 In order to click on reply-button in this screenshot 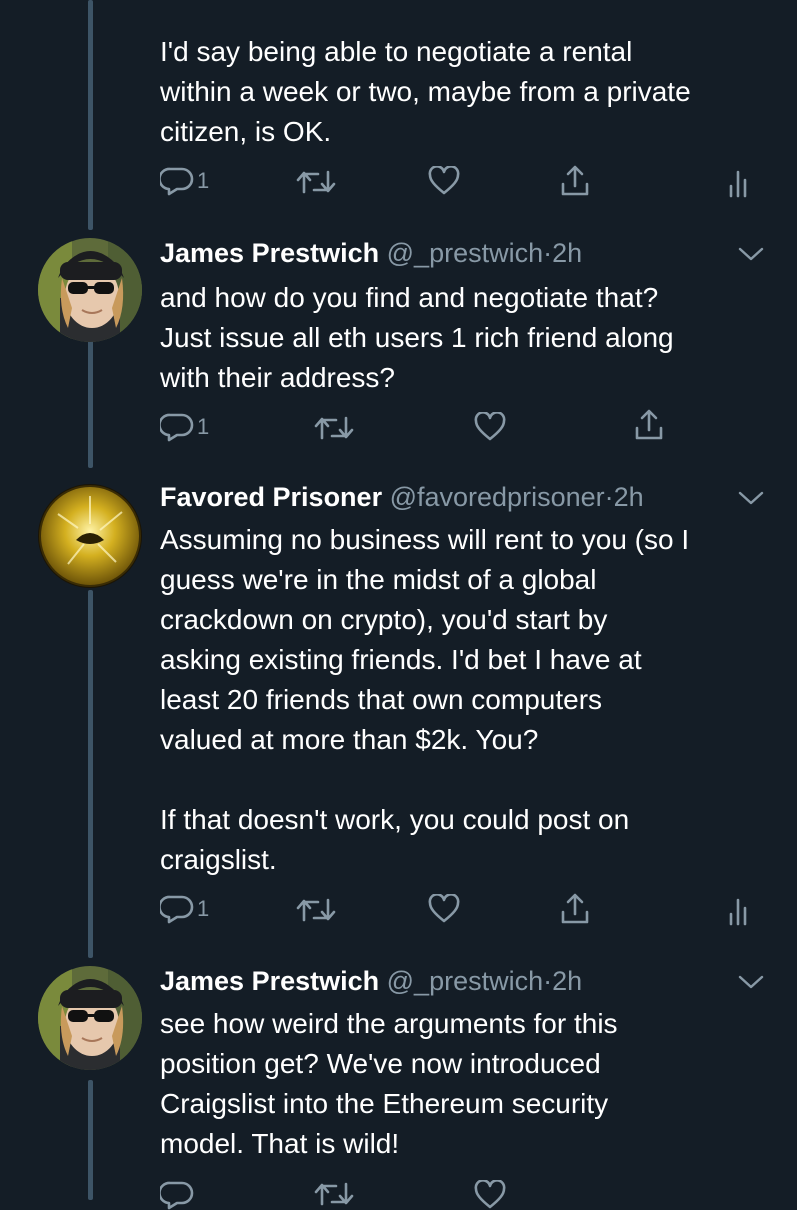, I will do `click(177, 1195)`.